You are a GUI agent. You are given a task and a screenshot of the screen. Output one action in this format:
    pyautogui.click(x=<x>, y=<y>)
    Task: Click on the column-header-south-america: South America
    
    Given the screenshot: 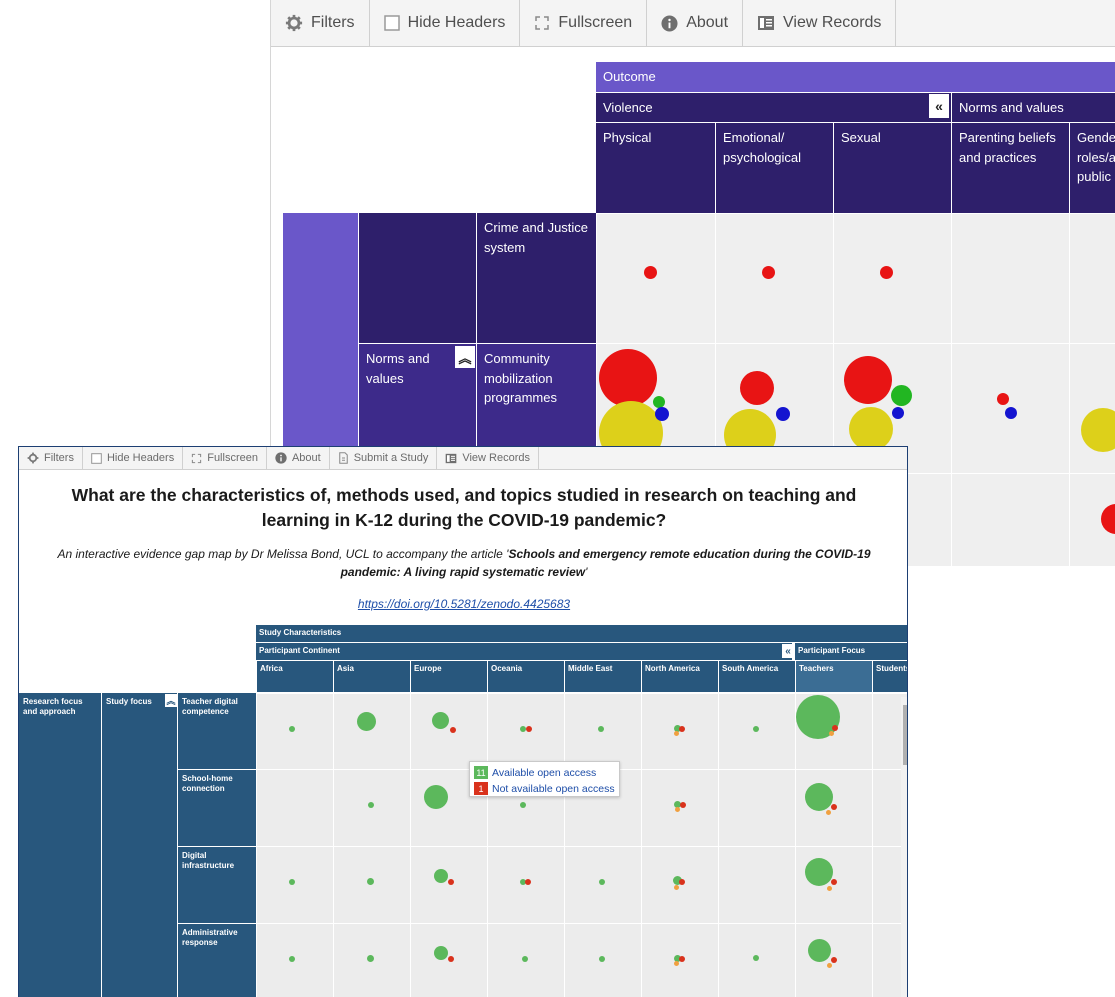 What is the action you would take?
    pyautogui.click(x=756, y=676)
    